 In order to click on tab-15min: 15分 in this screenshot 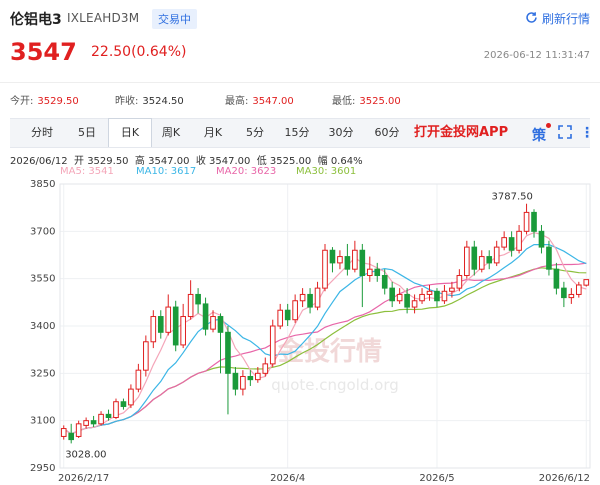, I will do `click(297, 133)`.